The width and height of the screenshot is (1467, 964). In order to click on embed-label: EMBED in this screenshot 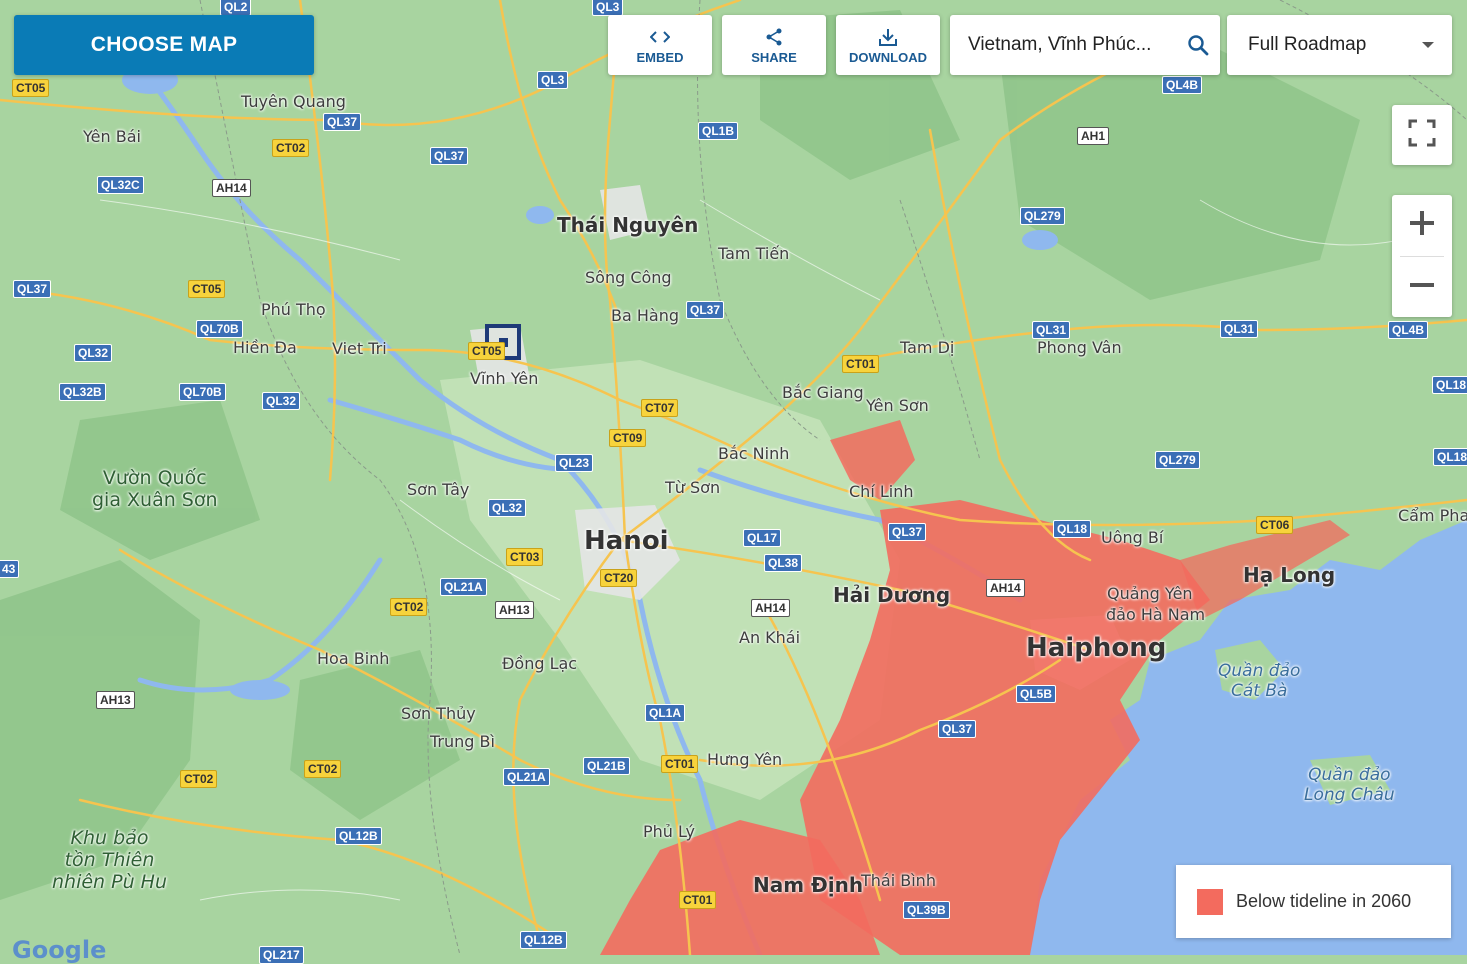, I will do `click(660, 57)`.